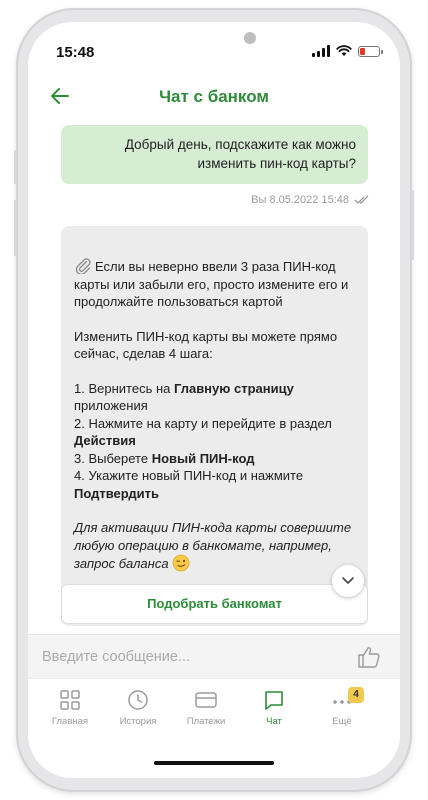 The height and width of the screenshot is (800, 428). I want to click on status-icons, so click(347, 51).